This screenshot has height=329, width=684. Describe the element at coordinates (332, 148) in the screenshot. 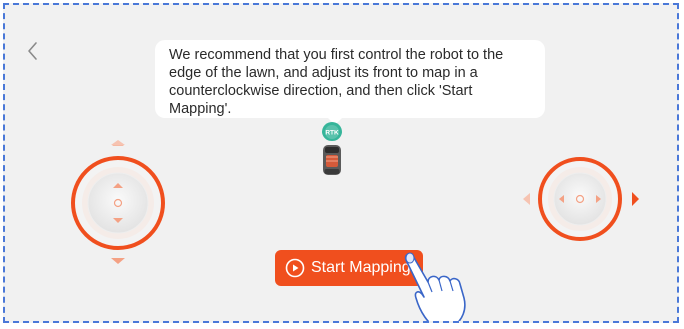

I see `robot-icon: RTK` at that location.